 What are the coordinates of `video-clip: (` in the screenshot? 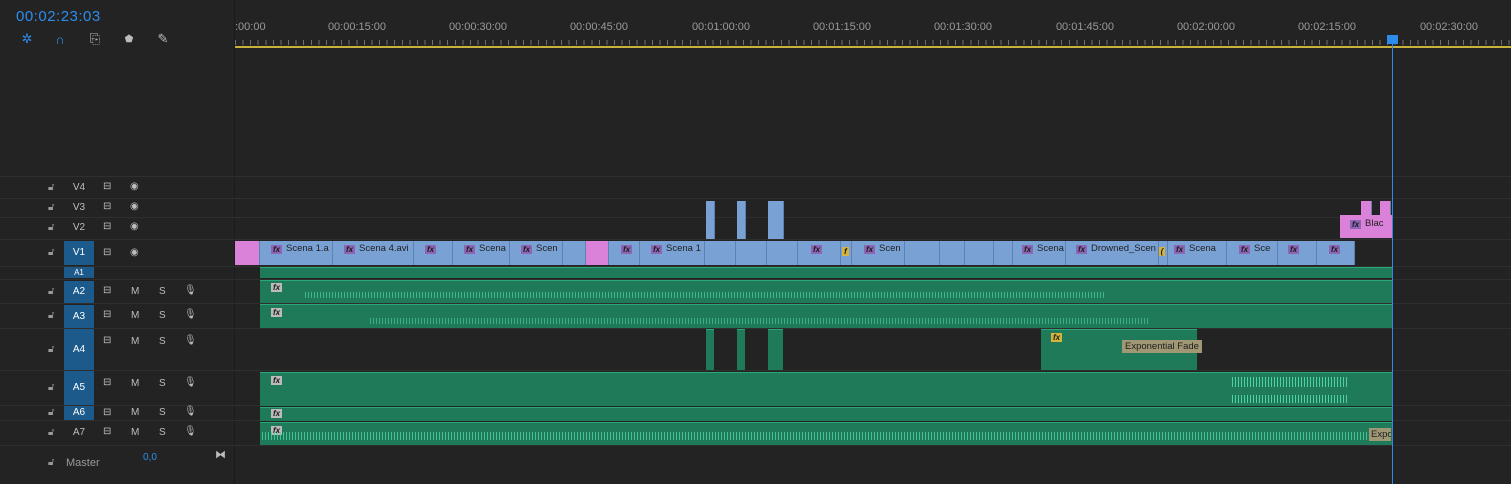 It's located at (1163, 253).